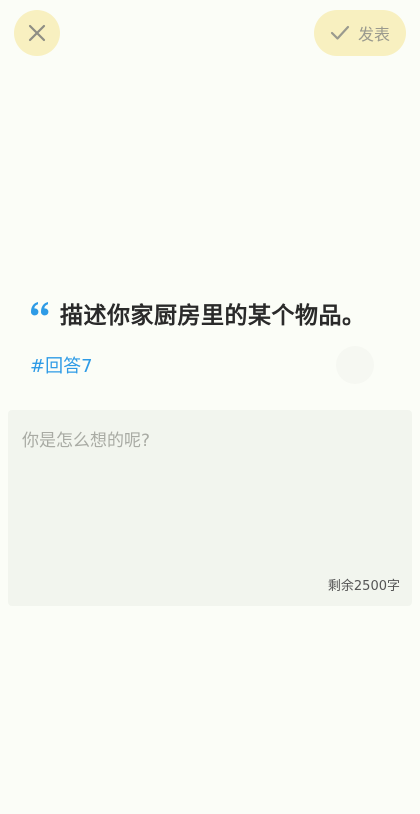 The height and width of the screenshot is (814, 420). What do you see at coordinates (363, 586) in the screenshot?
I see `remaining-chars-counter: 剩余2500字` at bounding box center [363, 586].